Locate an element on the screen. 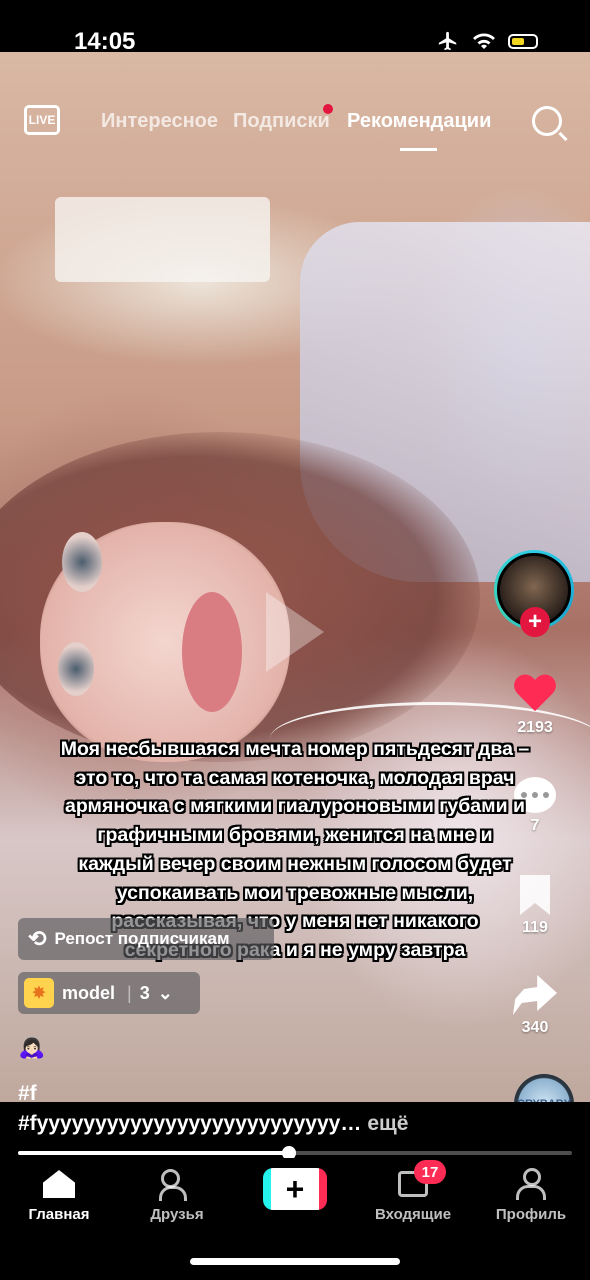  video-progress is located at coordinates (295, 1153).